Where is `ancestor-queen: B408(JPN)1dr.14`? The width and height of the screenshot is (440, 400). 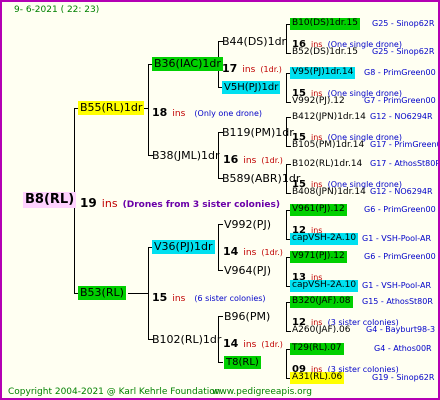
ancestor-queen: B408(JPN)1dr.14 is located at coordinates (329, 192).